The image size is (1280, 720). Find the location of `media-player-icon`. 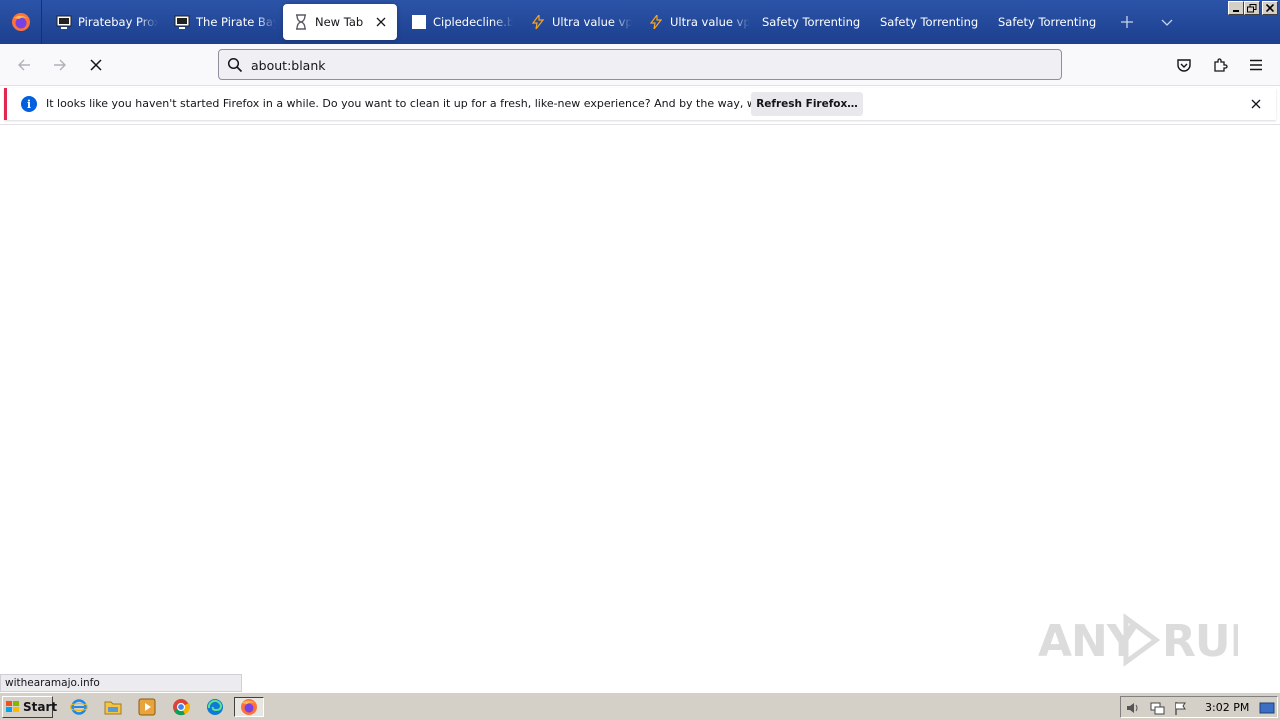

media-player-icon is located at coordinates (147, 707).